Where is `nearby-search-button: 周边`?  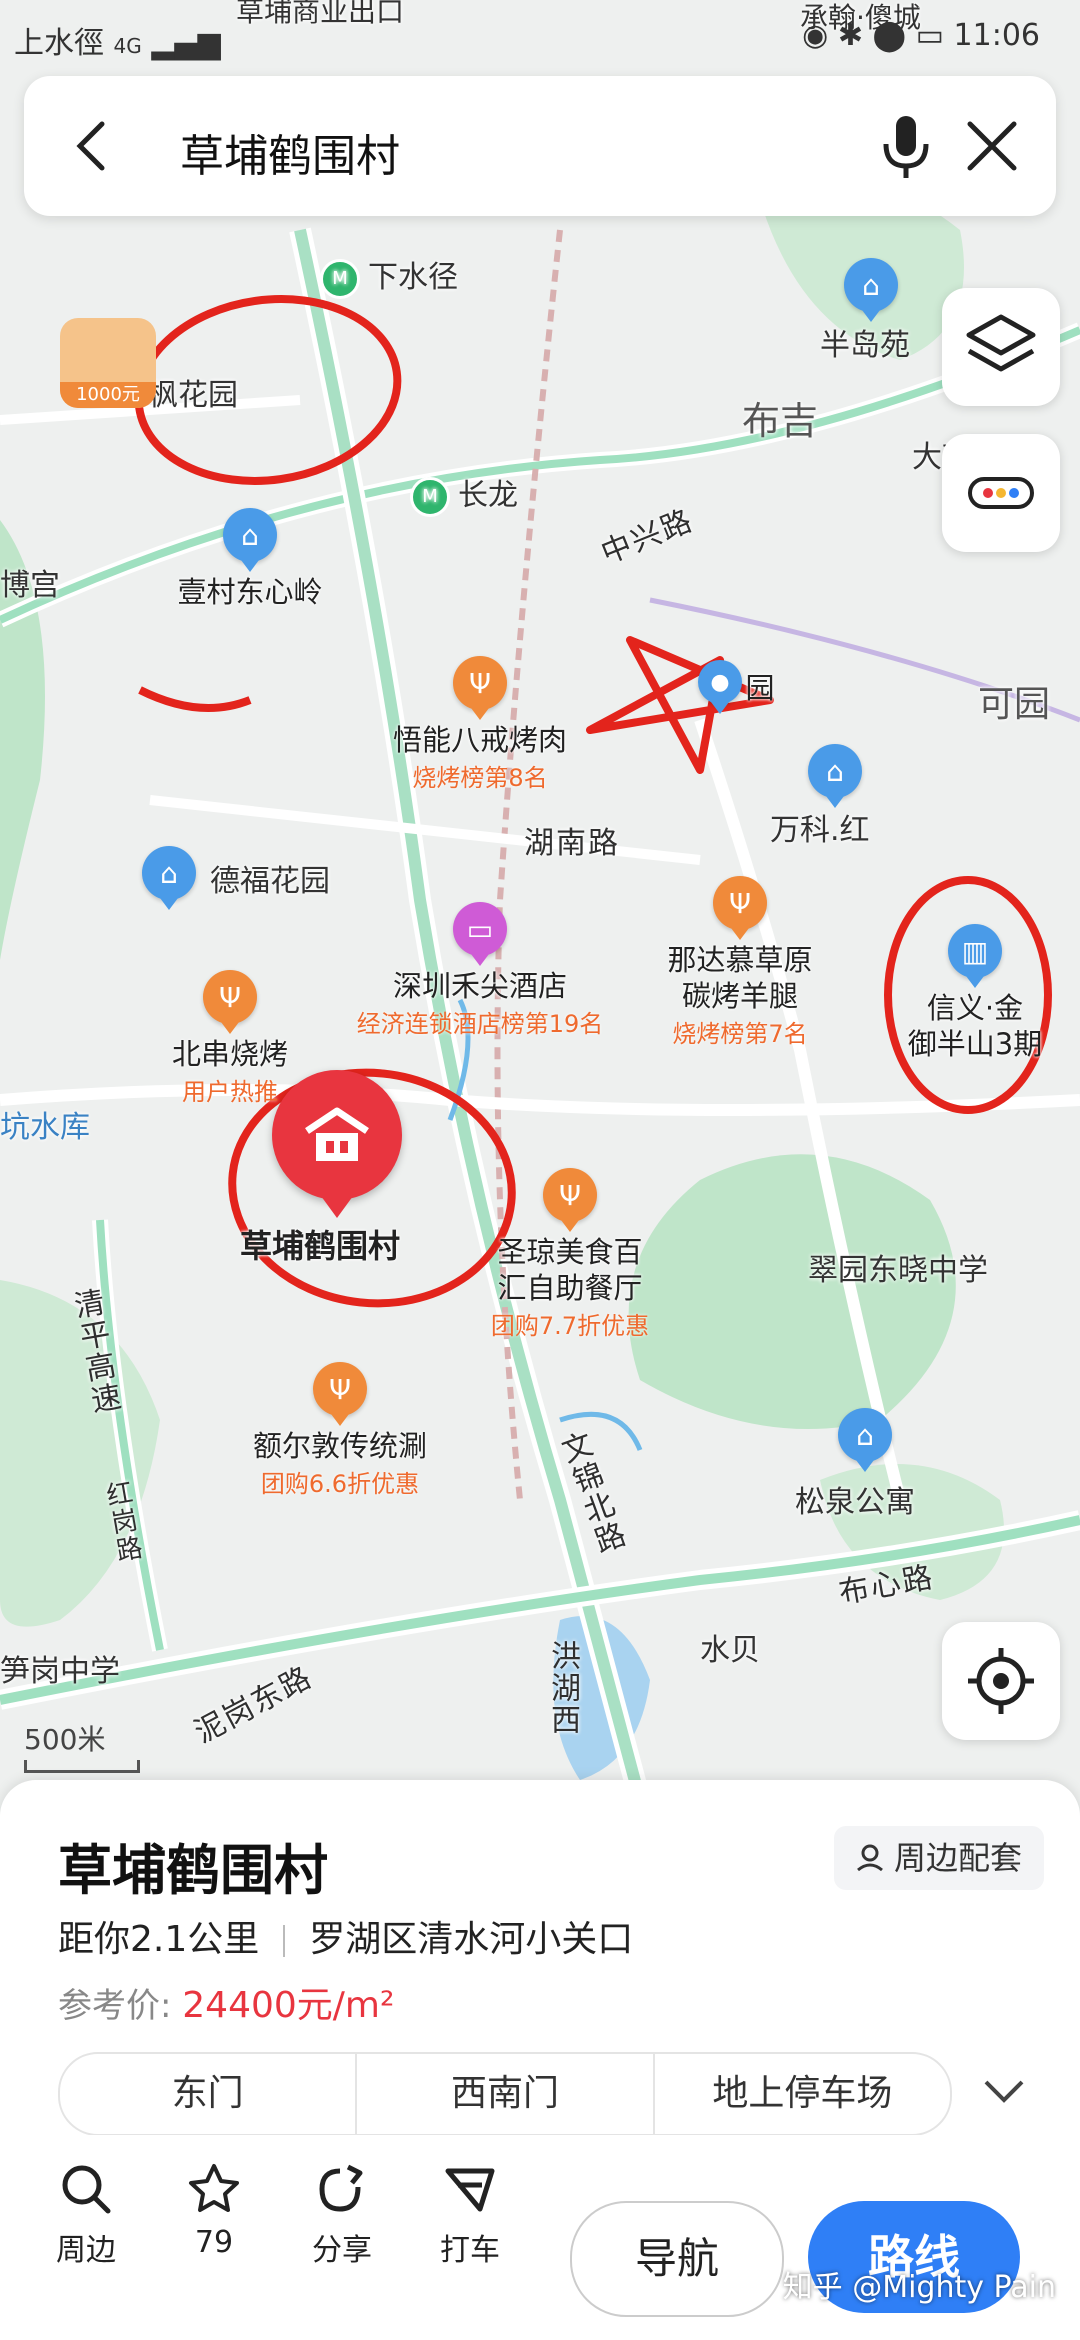
nearby-search-button: 周边 is located at coordinates (86, 2215).